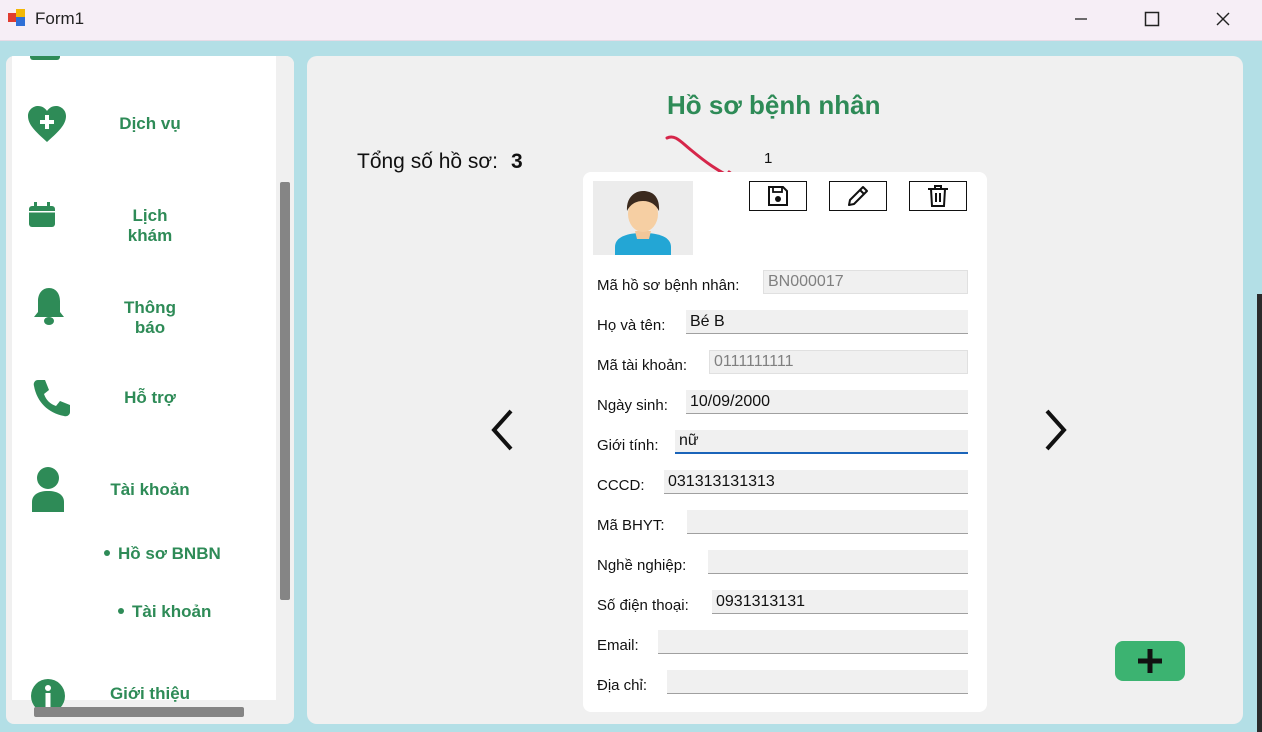 The image size is (1262, 732). I want to click on sidebar-item-label: Thông báo, so click(150, 317).